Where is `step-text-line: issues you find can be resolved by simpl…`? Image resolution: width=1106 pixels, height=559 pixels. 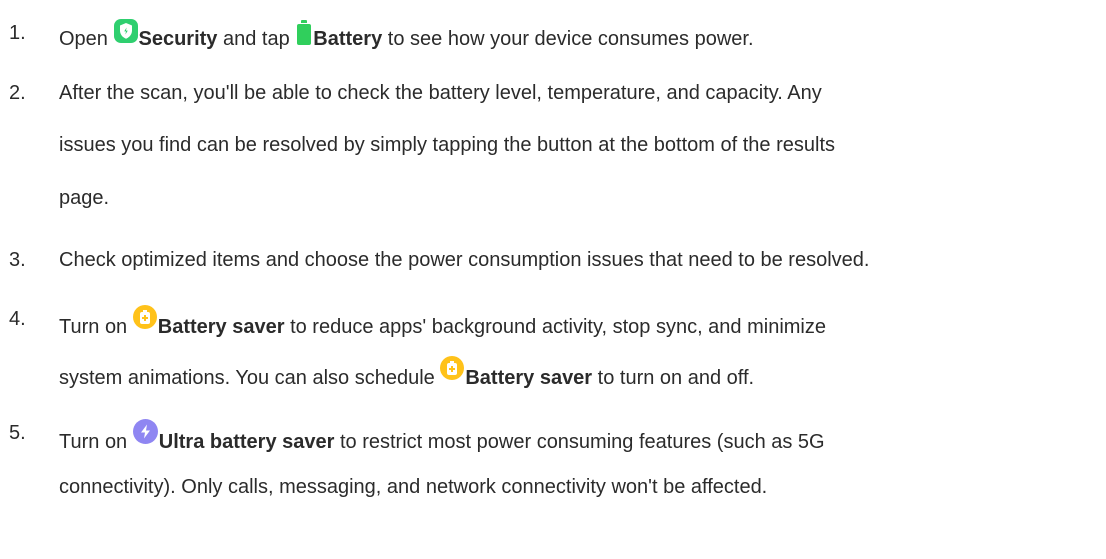 step-text-line: issues you find can be resolved by simpl… is located at coordinates (447, 145).